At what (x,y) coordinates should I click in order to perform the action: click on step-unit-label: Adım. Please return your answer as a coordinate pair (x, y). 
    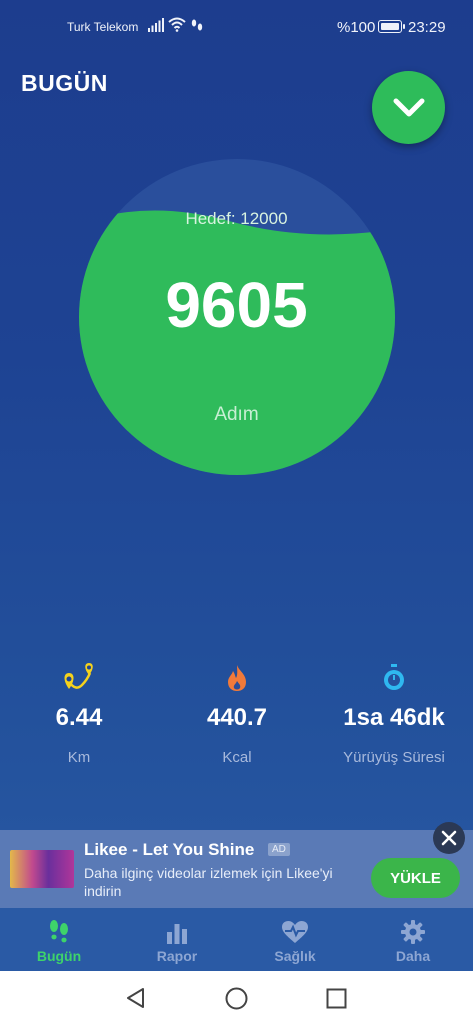
    Looking at the image, I should click on (236, 414).